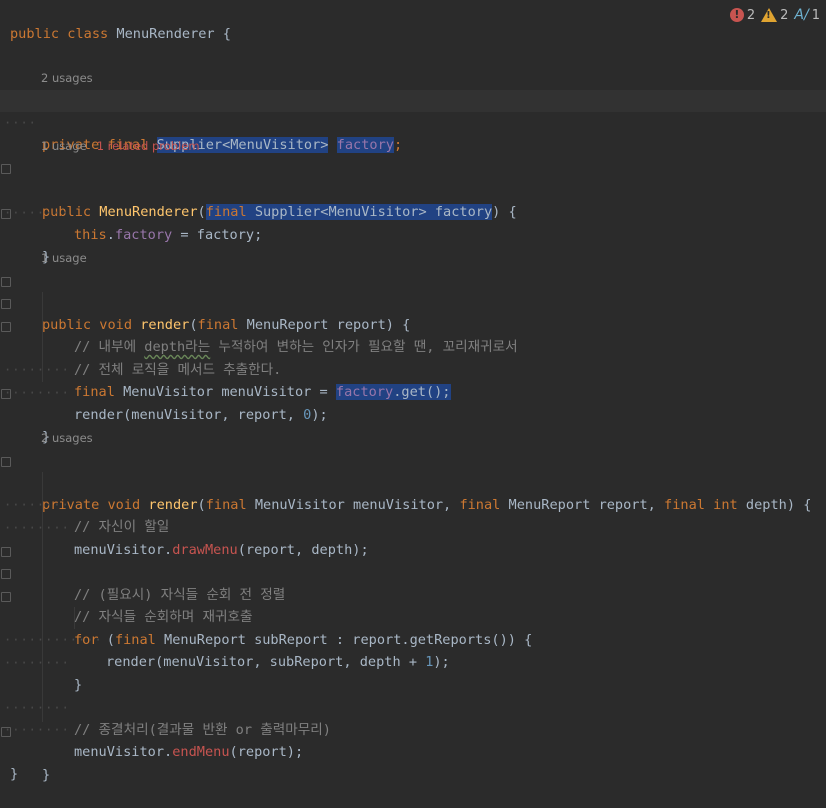 This screenshot has height=808, width=826. I want to click on related-problem-link: 1 related problem, so click(148, 146).